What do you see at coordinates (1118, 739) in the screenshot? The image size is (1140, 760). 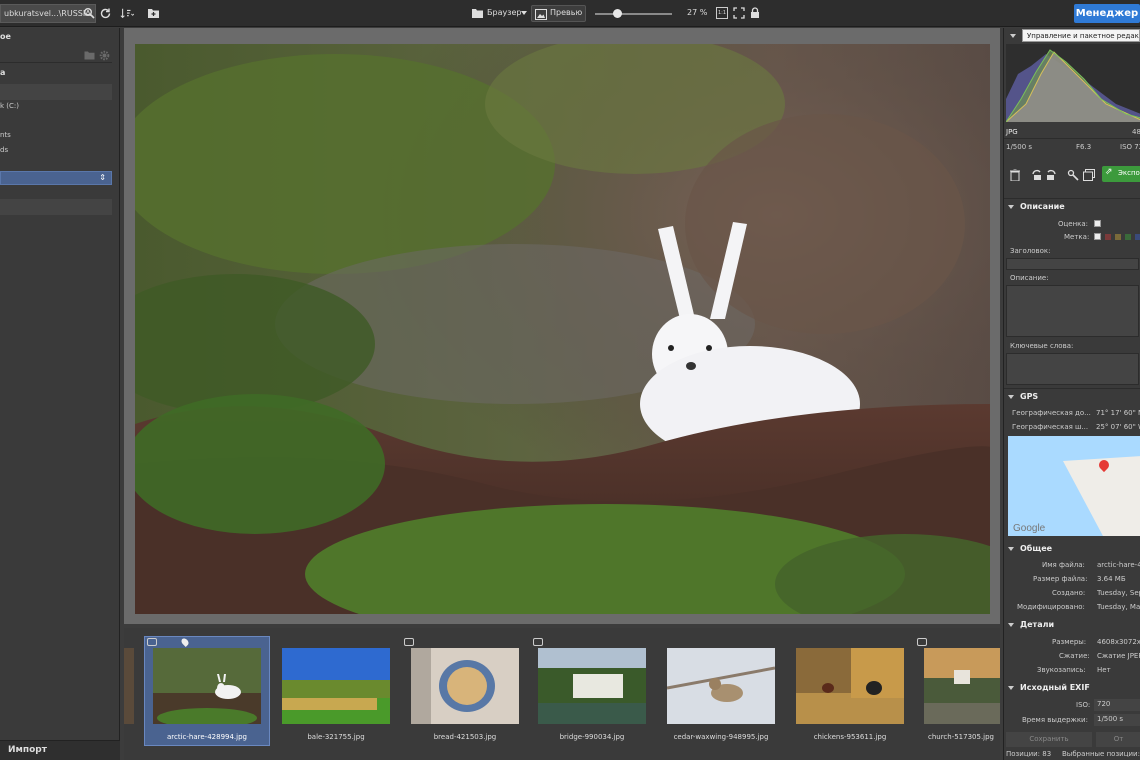 I see `cancel-button: От` at bounding box center [1118, 739].